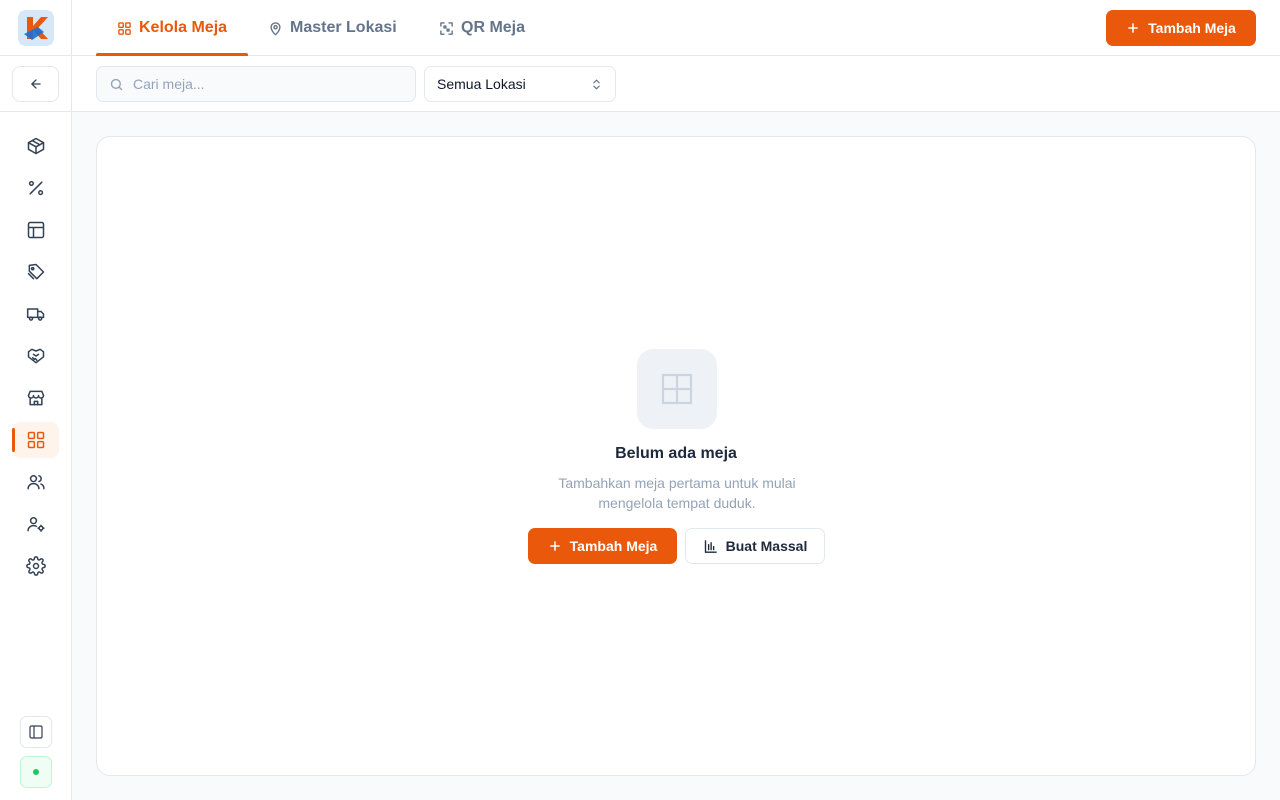 This screenshot has width=1280, height=800. I want to click on online-status-button, so click(36, 772).